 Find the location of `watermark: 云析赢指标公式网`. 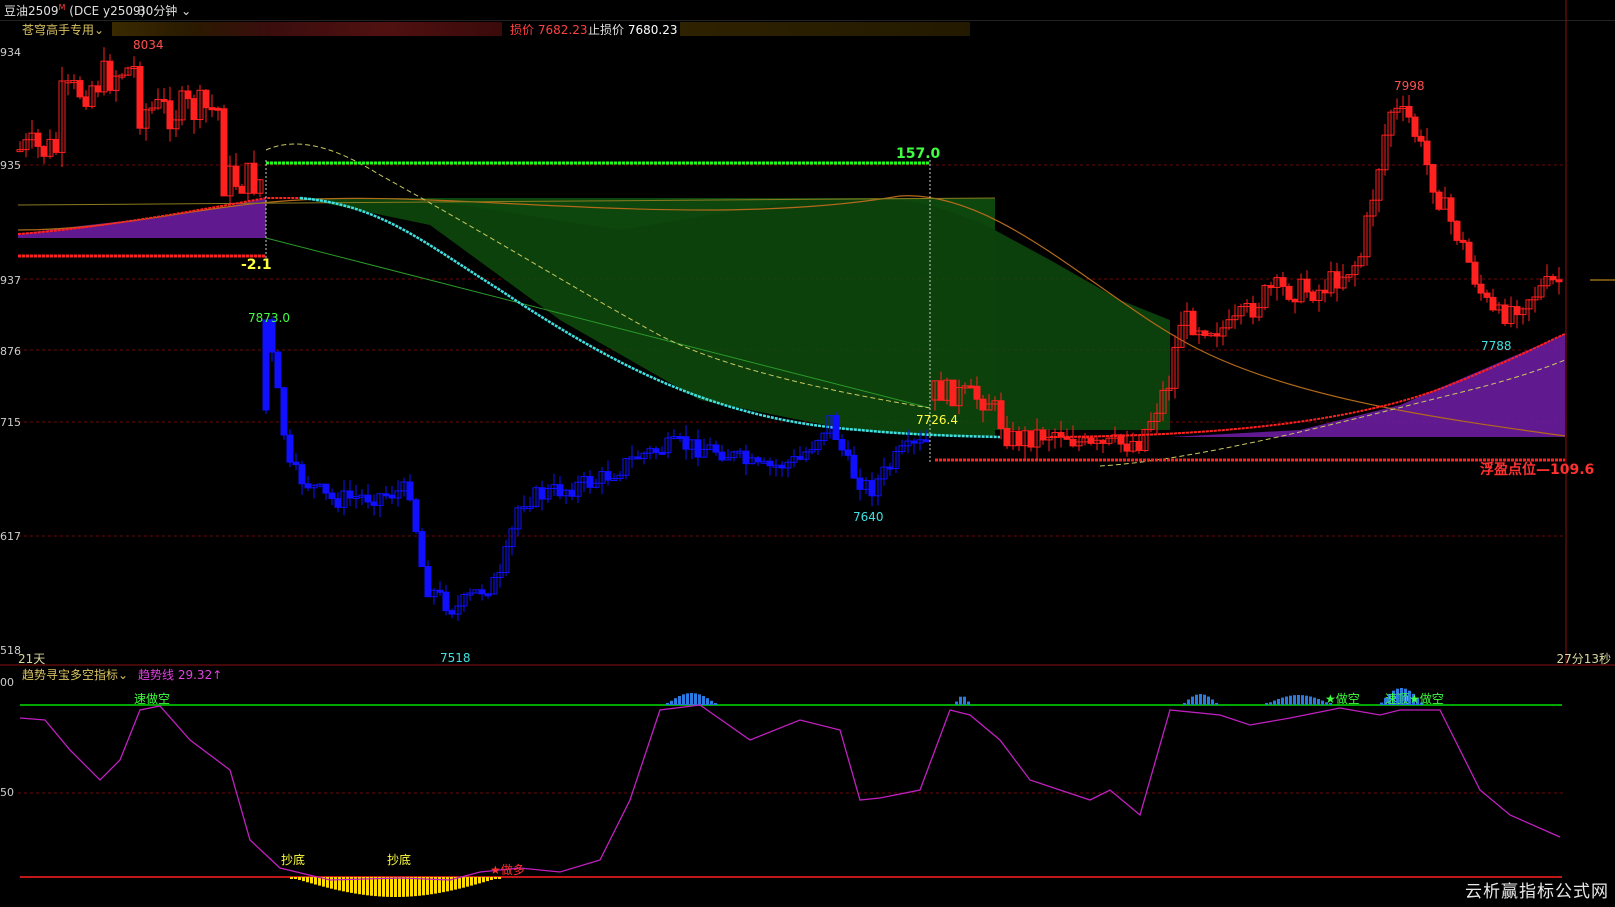

watermark: 云析赢指标公式网 is located at coordinates (1537, 892).